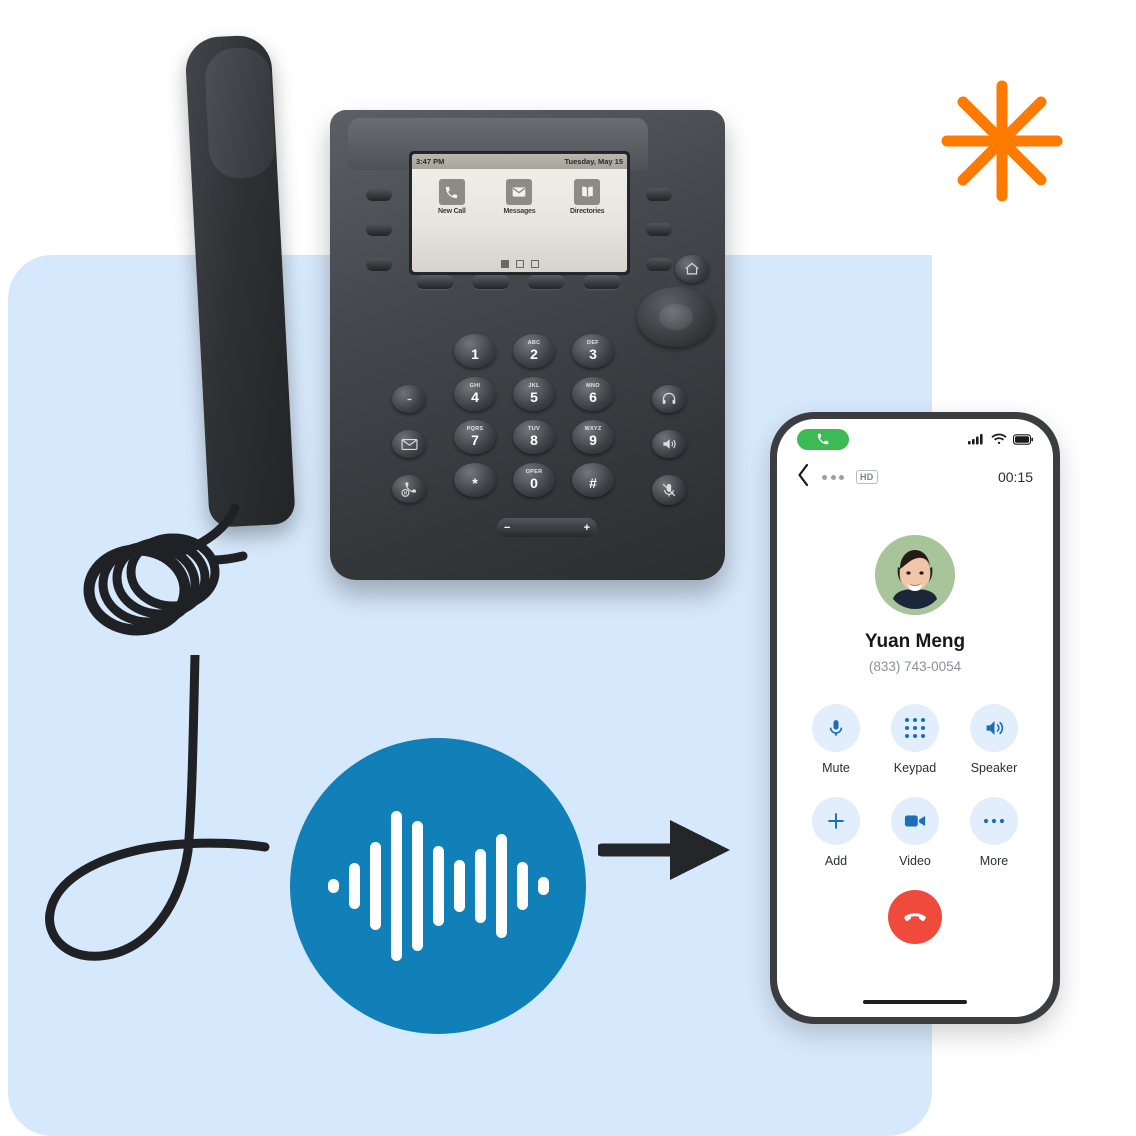 Image resolution: width=1136 pixels, height=1136 pixels. What do you see at coordinates (409, 399) in the screenshot?
I see `transfer-button` at bounding box center [409, 399].